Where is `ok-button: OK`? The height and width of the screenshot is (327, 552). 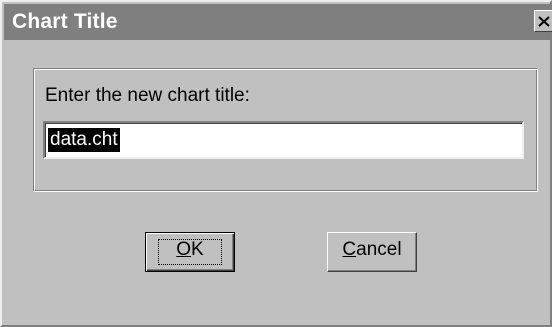
ok-button: OK is located at coordinates (190, 252).